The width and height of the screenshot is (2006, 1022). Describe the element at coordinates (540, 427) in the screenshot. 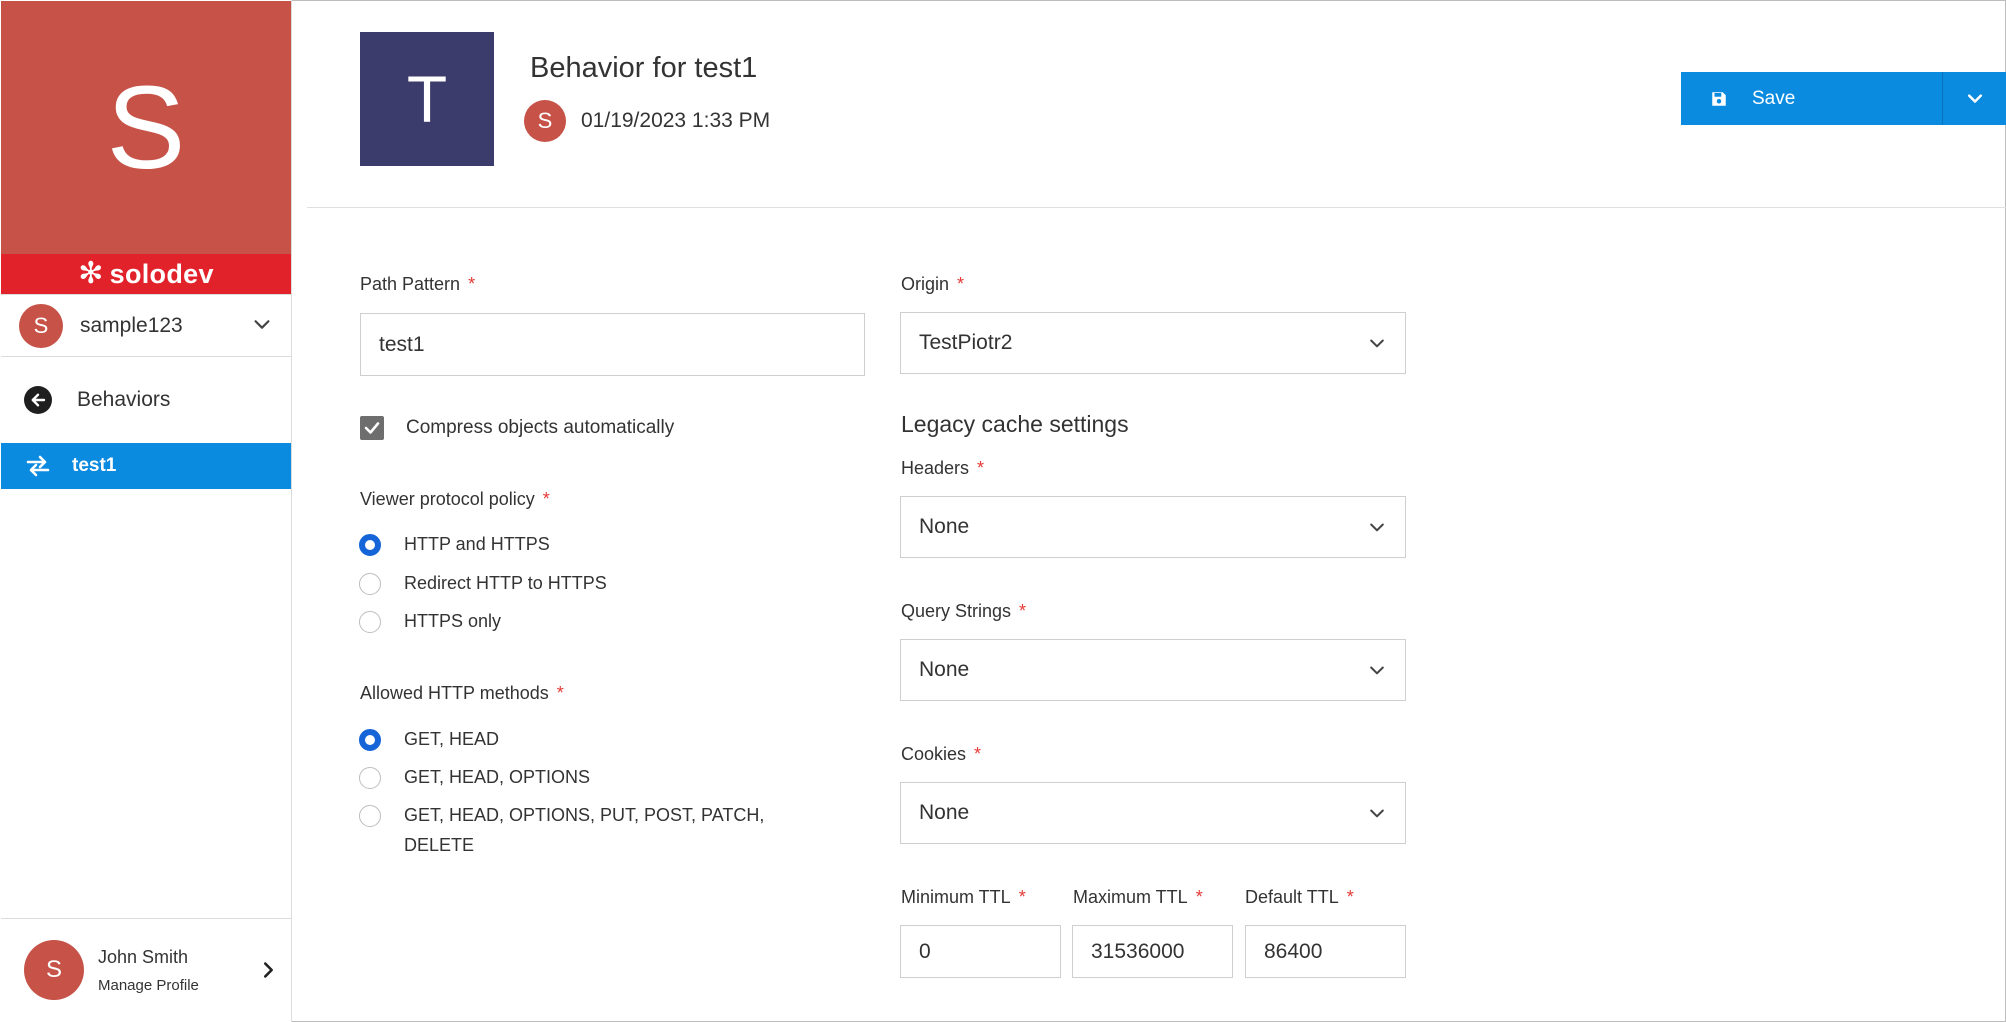

I see `compress-label: Compress objects automatically` at that location.